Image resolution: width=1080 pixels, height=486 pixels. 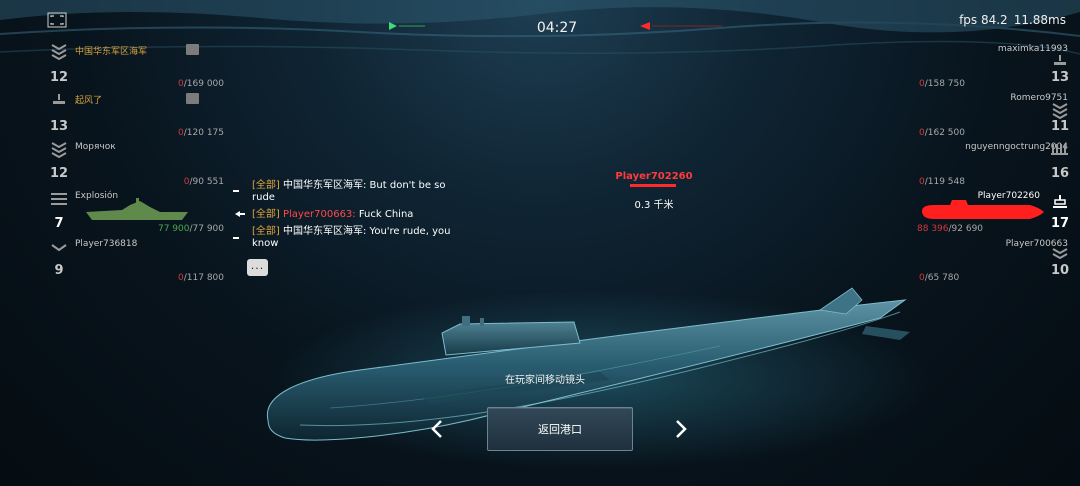 I want to click on left-player-name: Player736818, so click(x=106, y=244).